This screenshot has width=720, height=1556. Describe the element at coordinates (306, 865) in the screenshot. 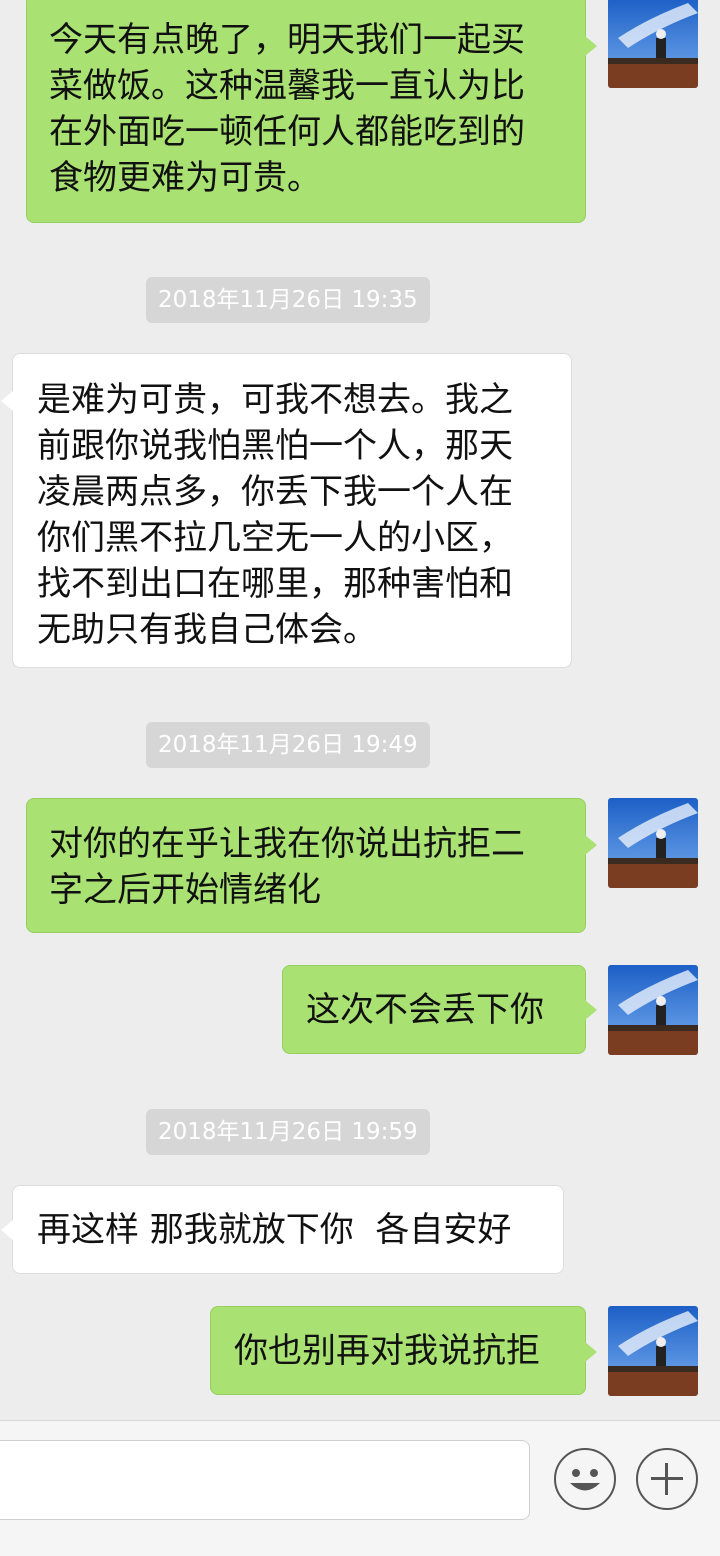

I see `message-bubble-outgoing: 对你的在乎让我在你说出抗拒二 字之后开始情绪化` at that location.